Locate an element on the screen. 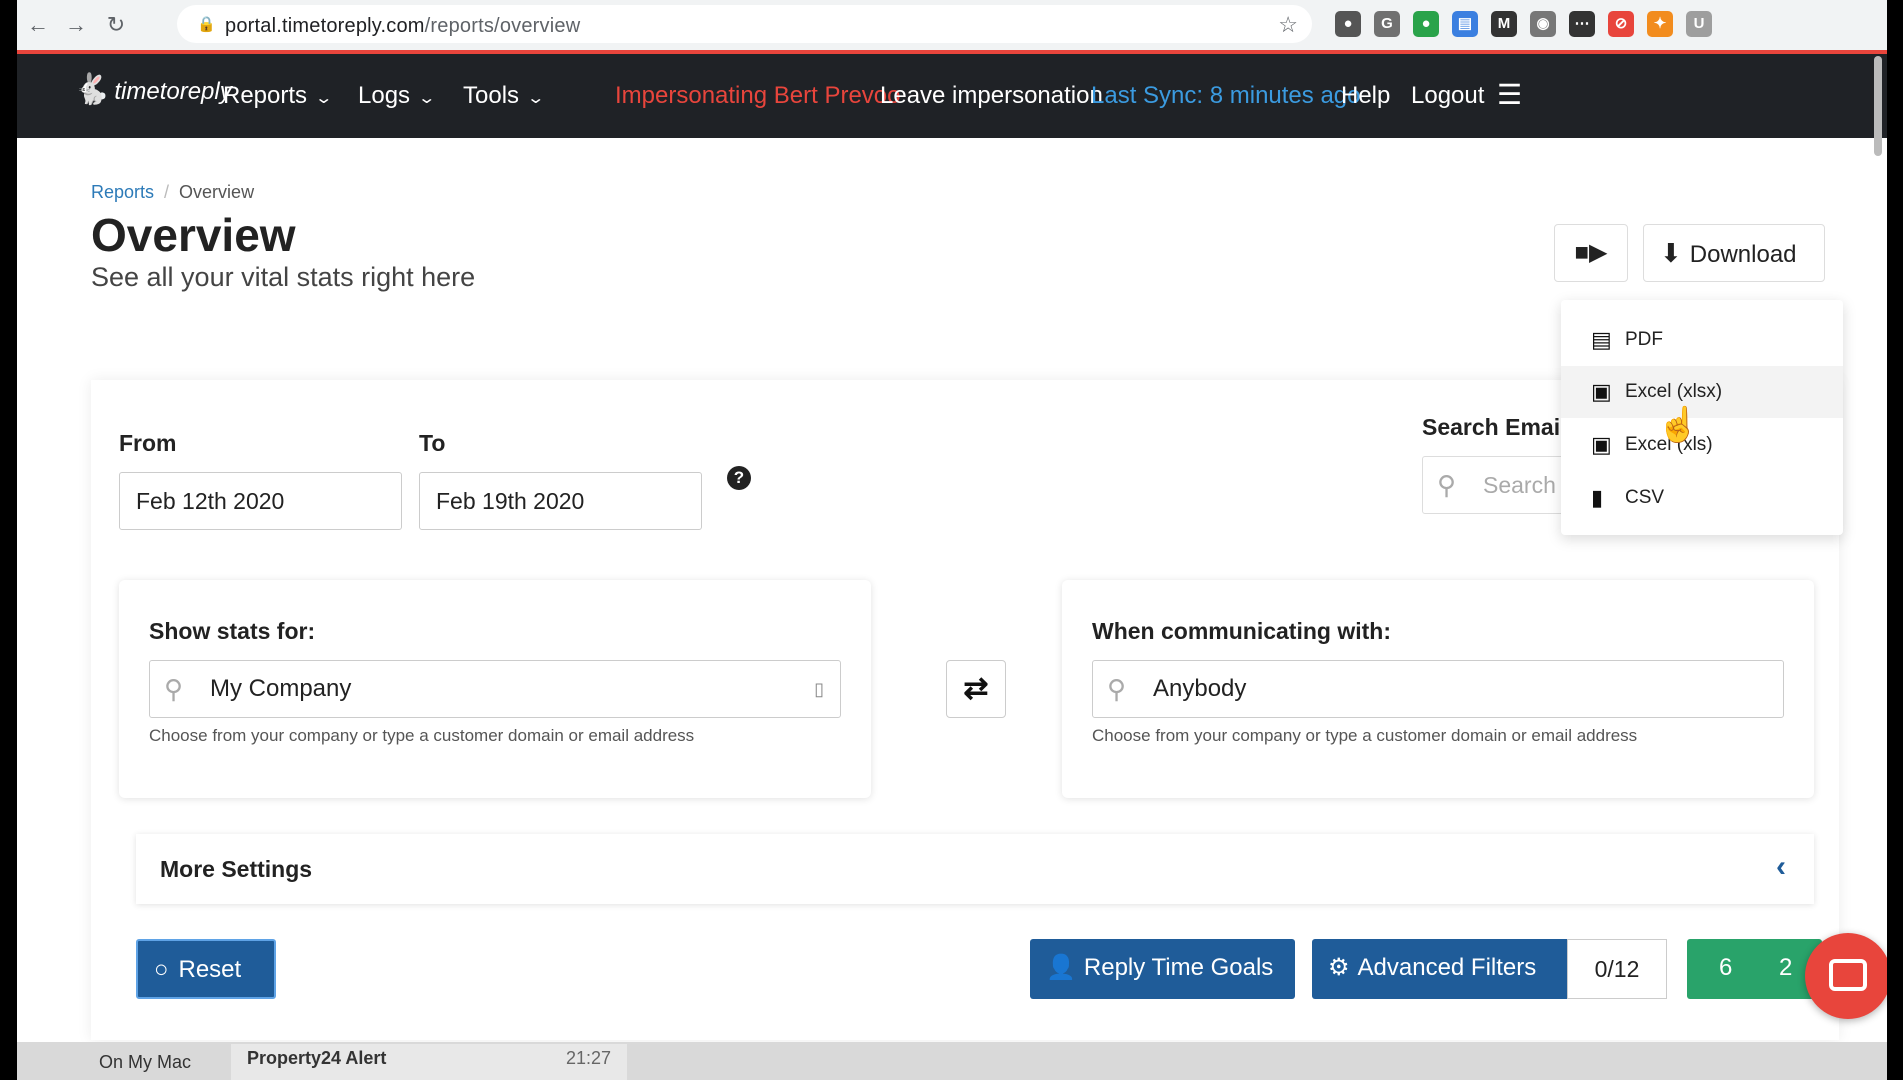  green-stat-right: 2 is located at coordinates (1786, 967).